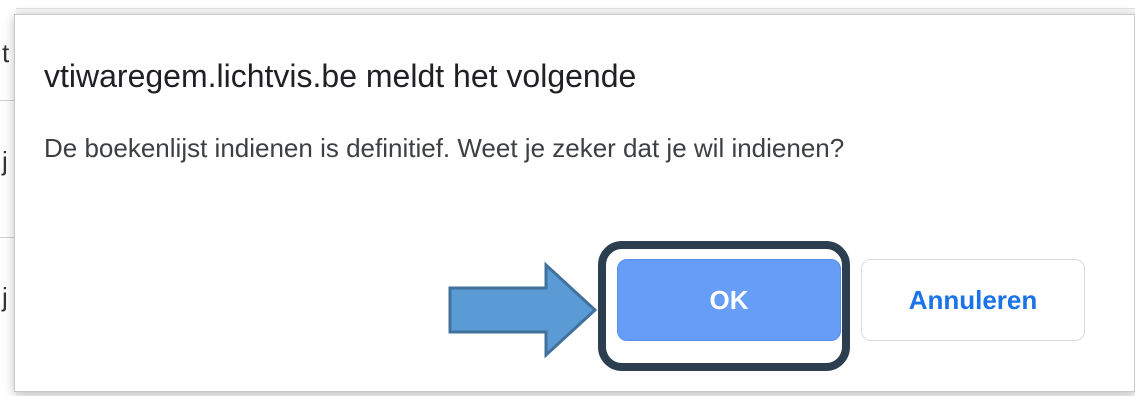 This screenshot has height=396, width=1135. I want to click on cancel-button: Annuleren, so click(973, 300).